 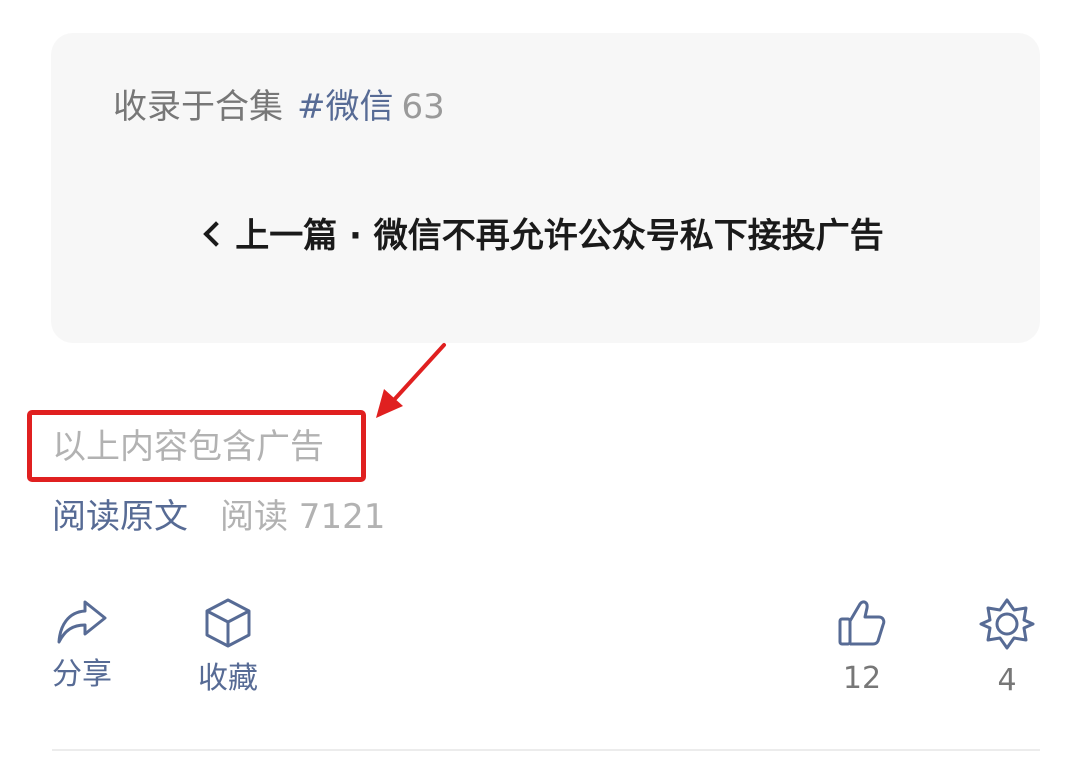 I want to click on collection-line: 收录于合集 #微信 63, so click(x=279, y=107).